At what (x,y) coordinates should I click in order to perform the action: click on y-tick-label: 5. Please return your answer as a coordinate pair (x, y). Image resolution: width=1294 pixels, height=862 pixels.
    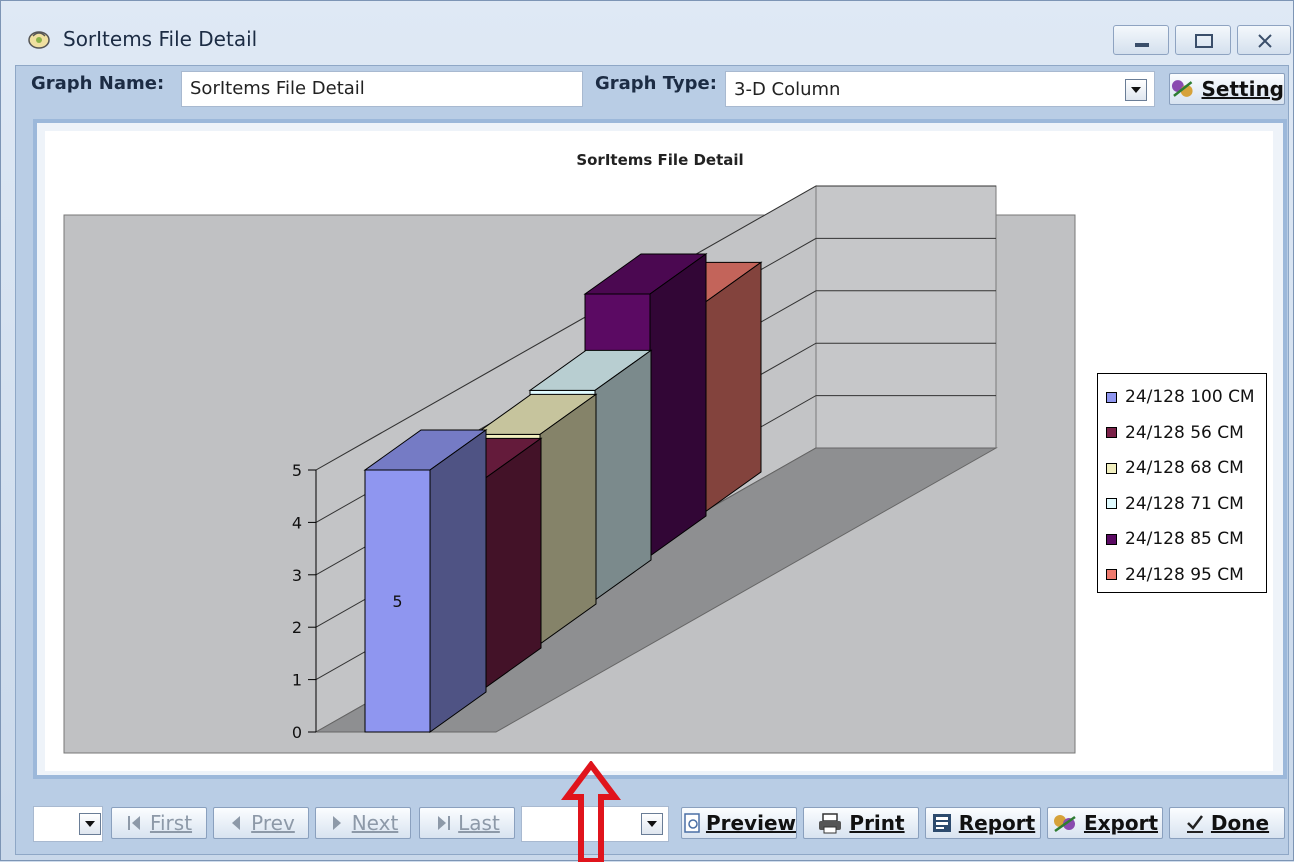
    Looking at the image, I should click on (297, 470).